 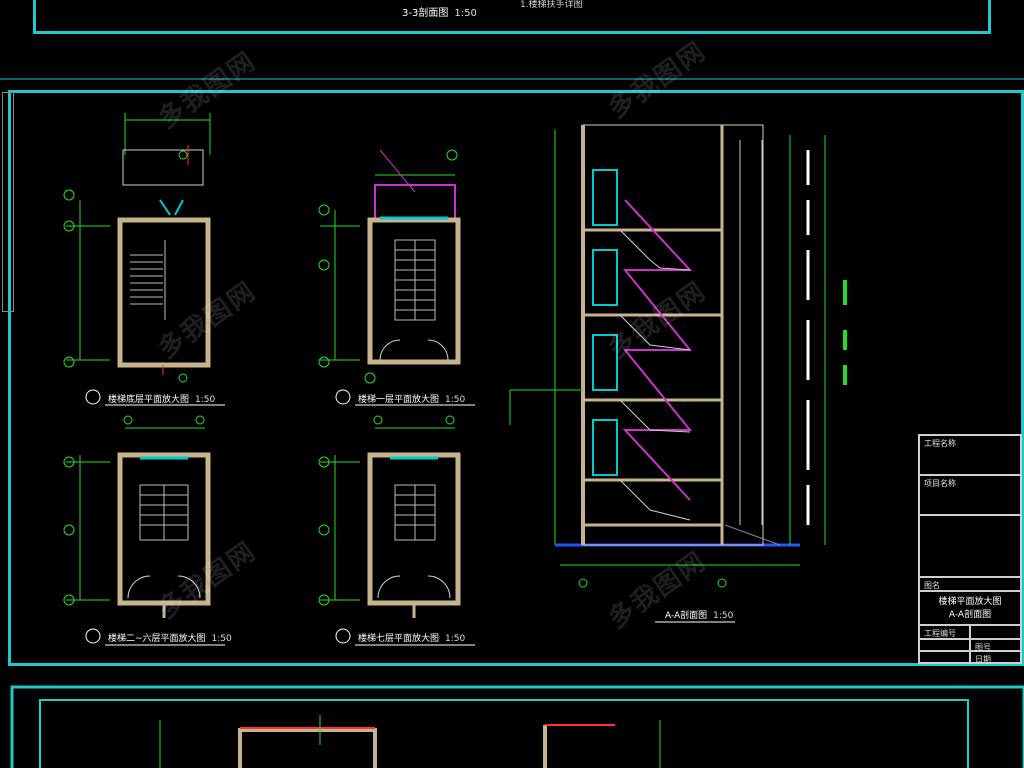 I want to click on tb-project: 工程名称, so click(x=970, y=455).